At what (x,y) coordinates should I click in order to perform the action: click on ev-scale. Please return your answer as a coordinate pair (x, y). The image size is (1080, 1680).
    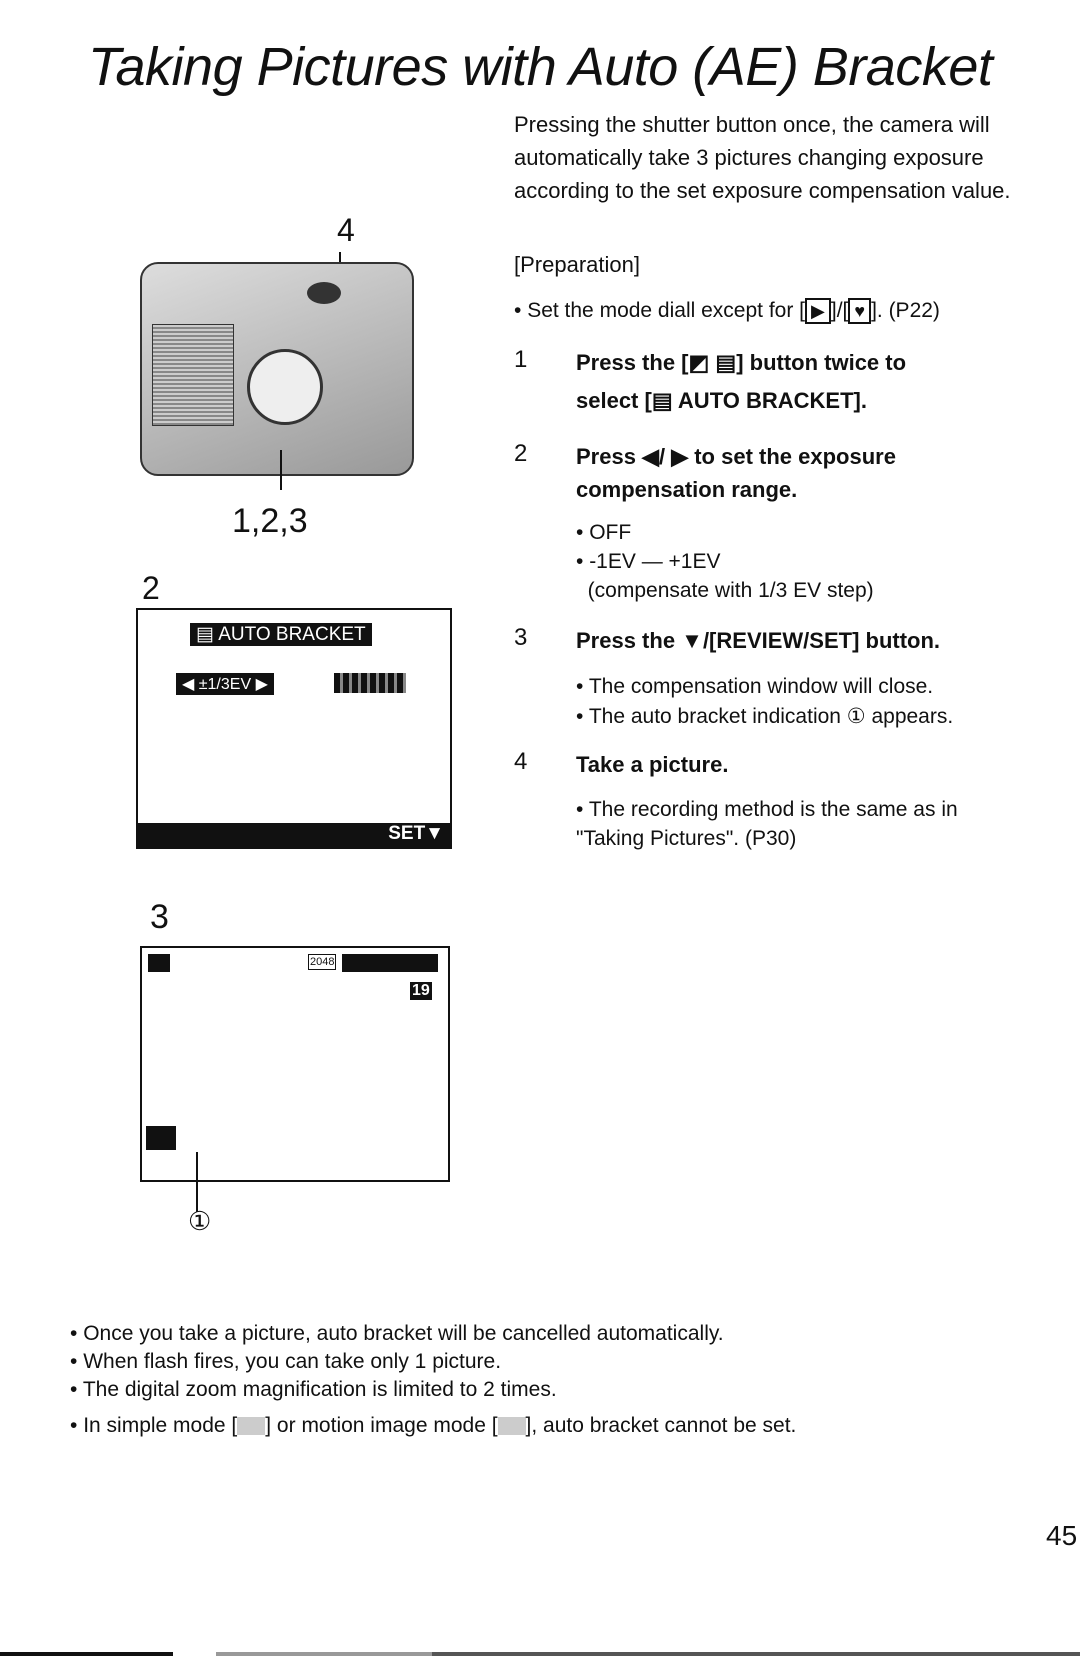
    Looking at the image, I should click on (370, 683).